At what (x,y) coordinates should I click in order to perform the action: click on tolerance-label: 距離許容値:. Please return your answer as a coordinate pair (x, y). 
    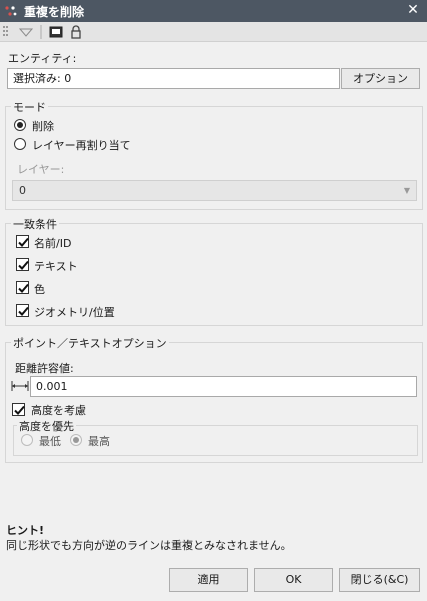
    Looking at the image, I should click on (44, 368).